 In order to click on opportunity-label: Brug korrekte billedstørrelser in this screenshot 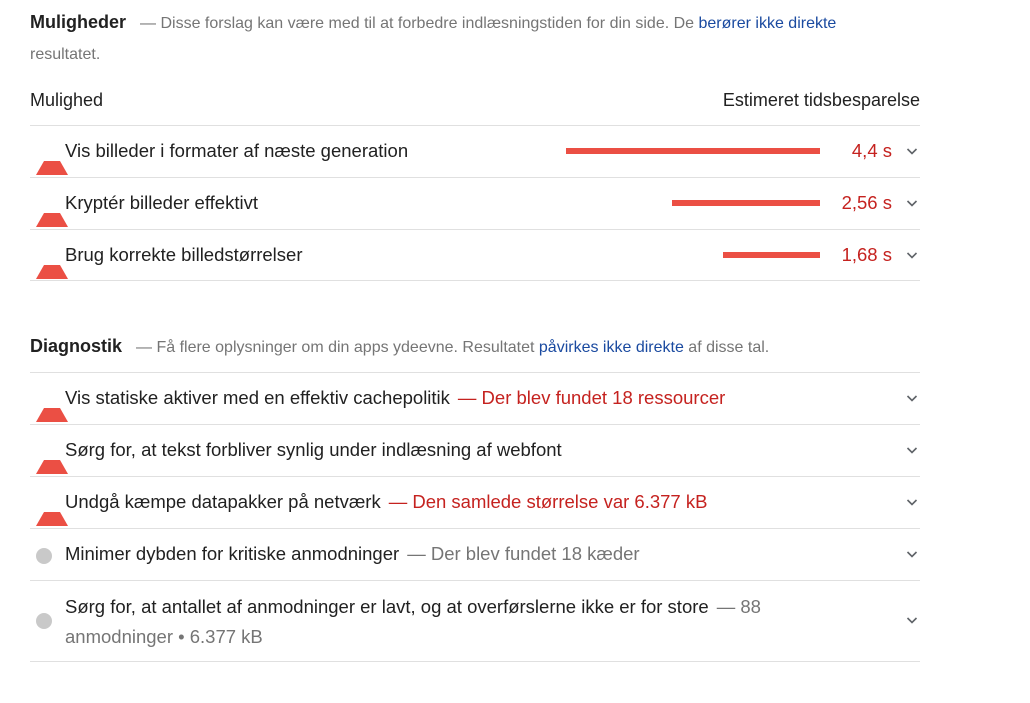, I will do `click(184, 254)`.